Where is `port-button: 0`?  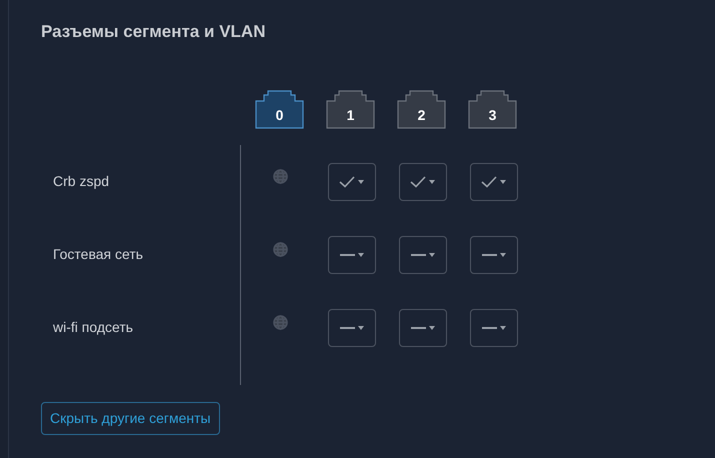
port-button: 0 is located at coordinates (279, 109).